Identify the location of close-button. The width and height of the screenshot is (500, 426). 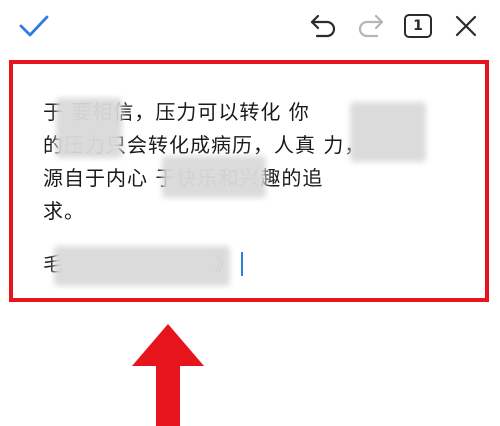
(466, 26).